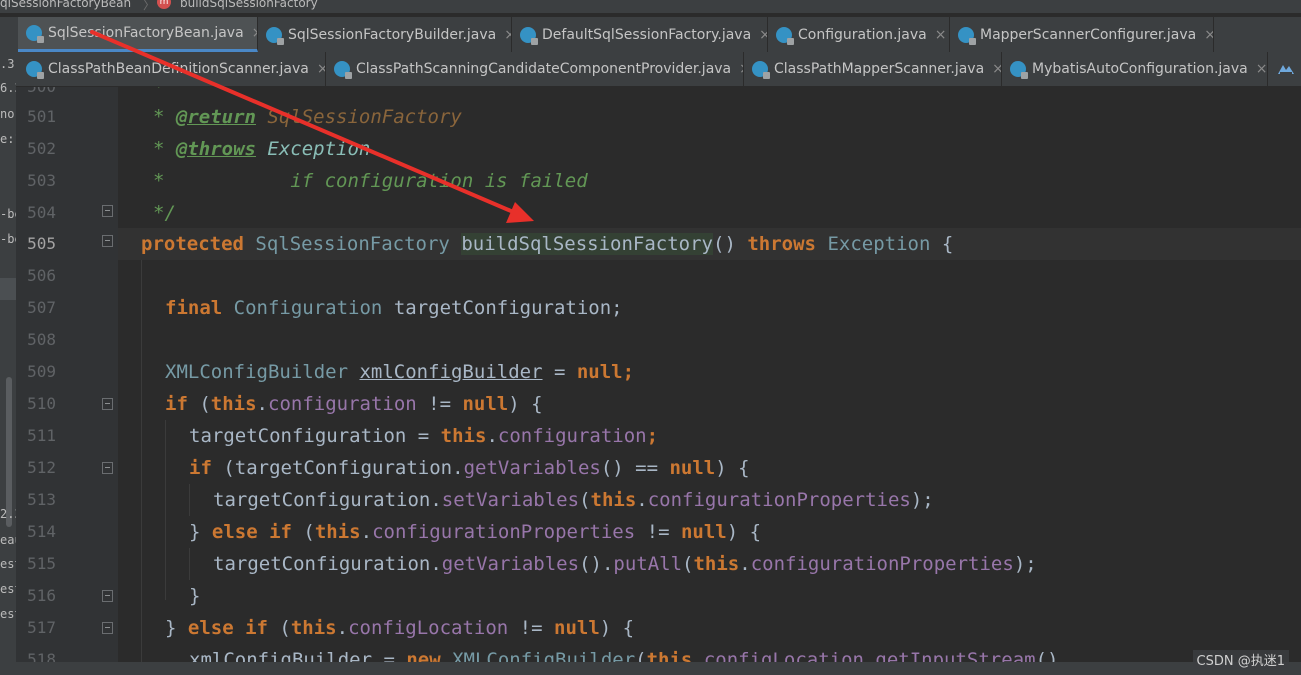  What do you see at coordinates (262, 149) in the screenshot?
I see `code-line-502: * @throws Exception` at bounding box center [262, 149].